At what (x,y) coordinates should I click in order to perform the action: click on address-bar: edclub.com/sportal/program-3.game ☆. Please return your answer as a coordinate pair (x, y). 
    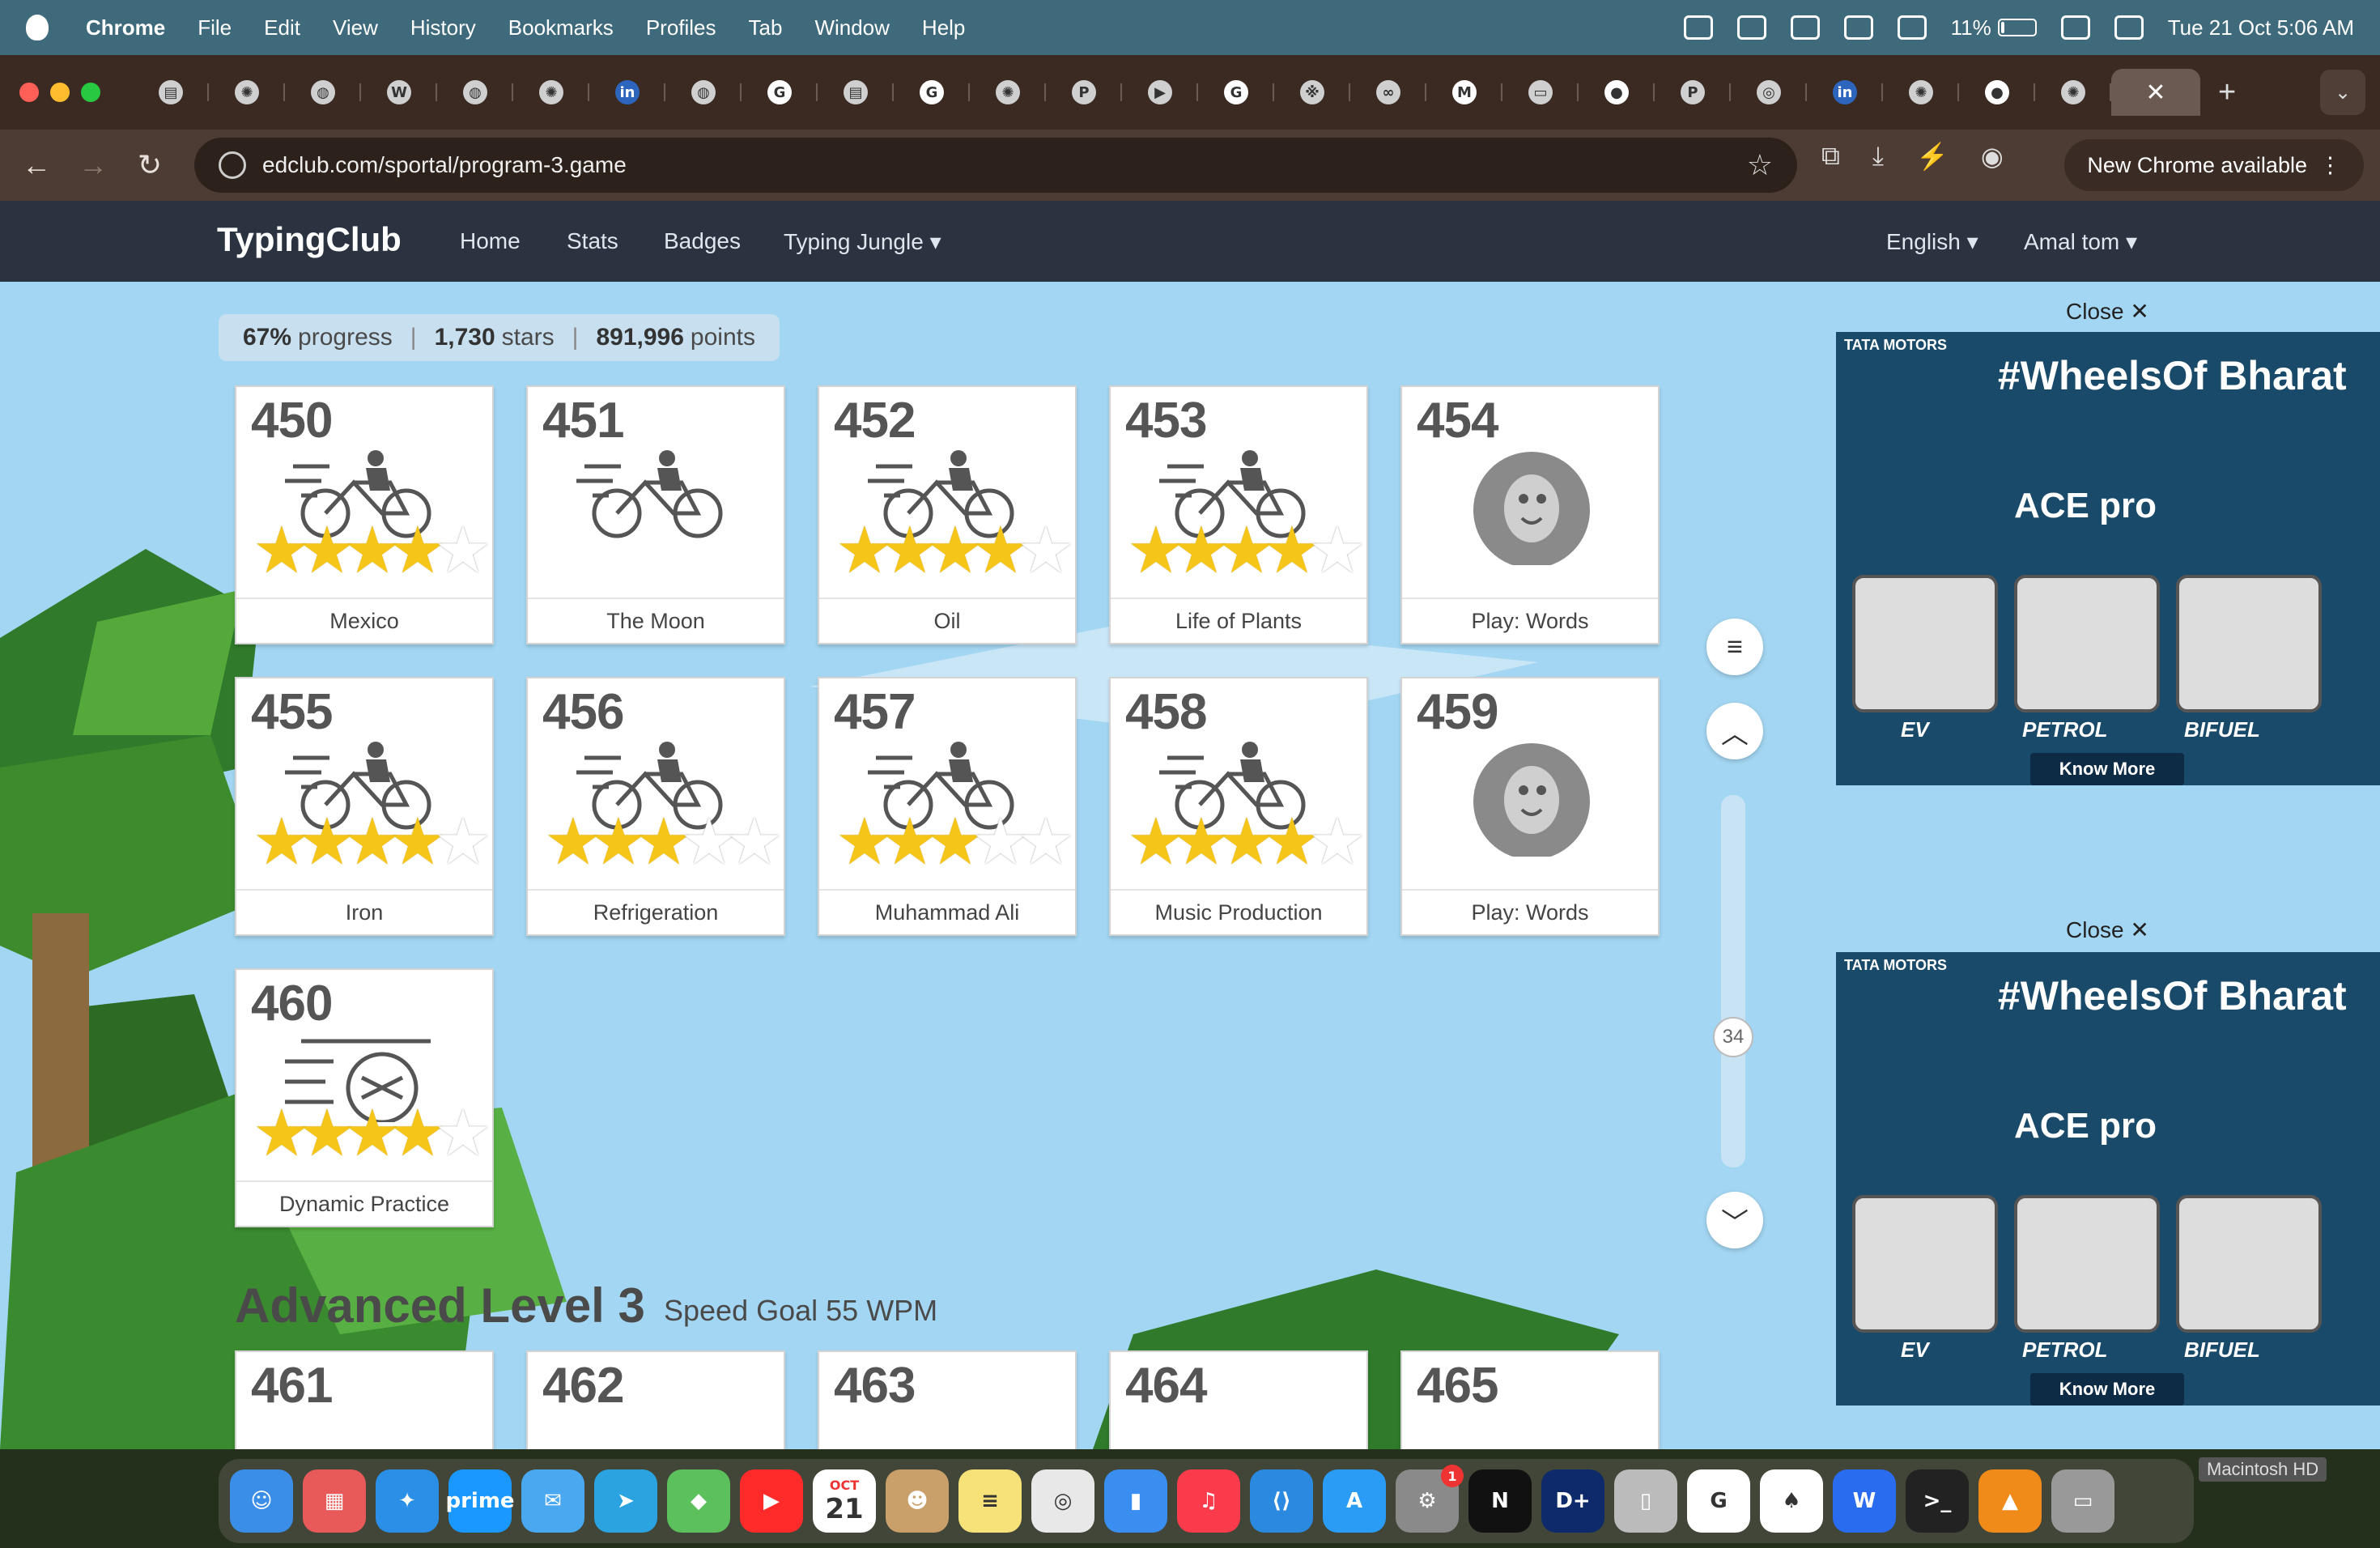
    Looking at the image, I should click on (995, 166).